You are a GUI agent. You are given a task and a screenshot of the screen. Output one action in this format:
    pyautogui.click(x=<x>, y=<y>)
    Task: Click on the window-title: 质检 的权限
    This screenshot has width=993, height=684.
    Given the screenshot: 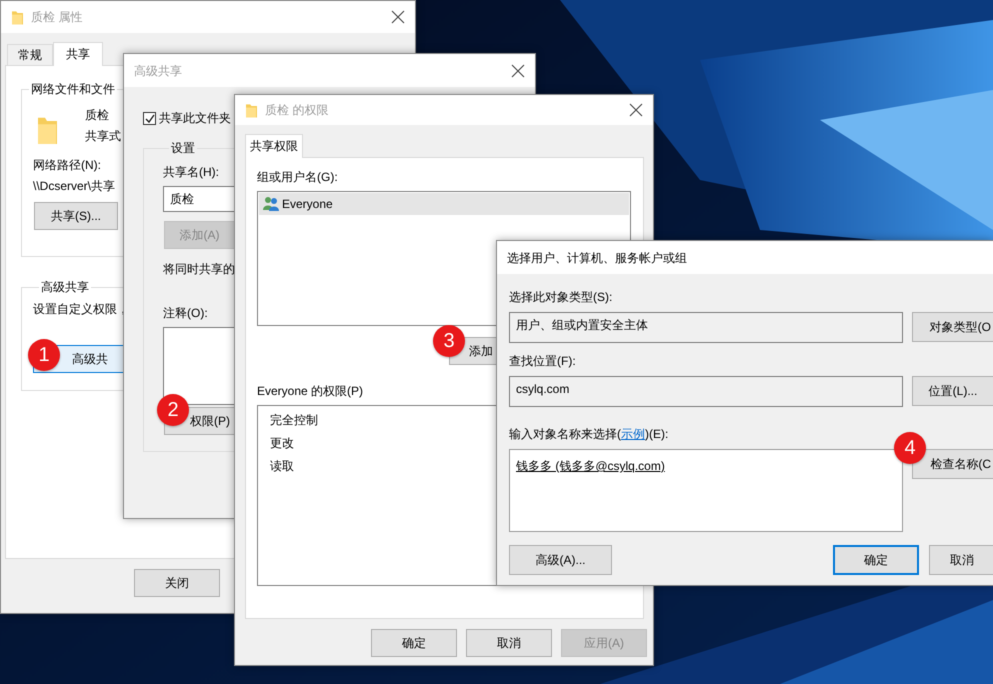 What is the action you would take?
    pyautogui.click(x=296, y=110)
    